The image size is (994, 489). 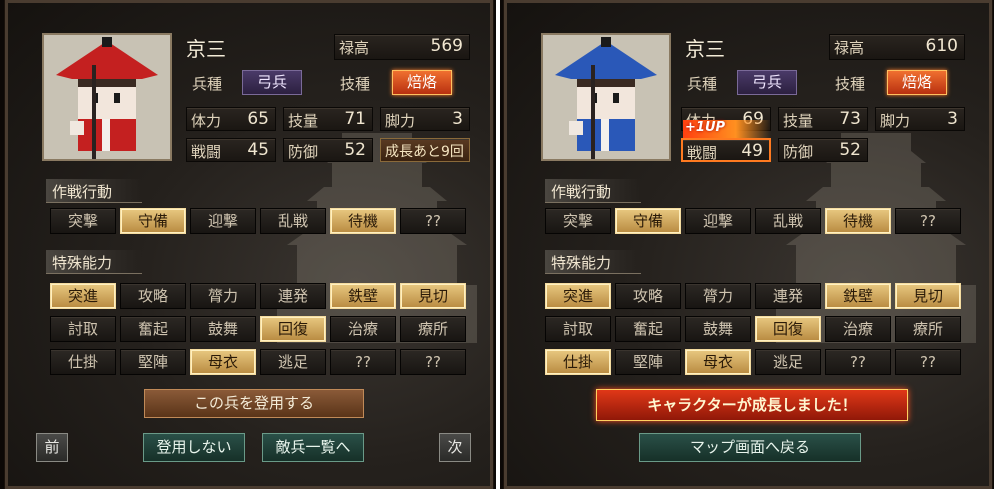 What do you see at coordinates (752, 405) in the screenshot?
I see `character-grown-banner: キャラクターが成長しました！` at bounding box center [752, 405].